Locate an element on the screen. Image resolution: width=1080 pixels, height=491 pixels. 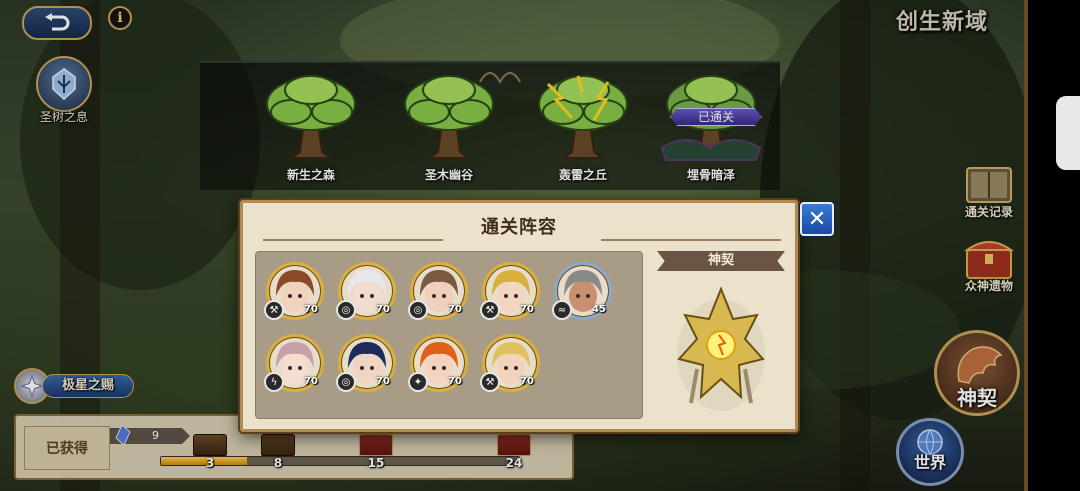
polaris-gift-label: 极星之赐 is located at coordinates (88, 386).